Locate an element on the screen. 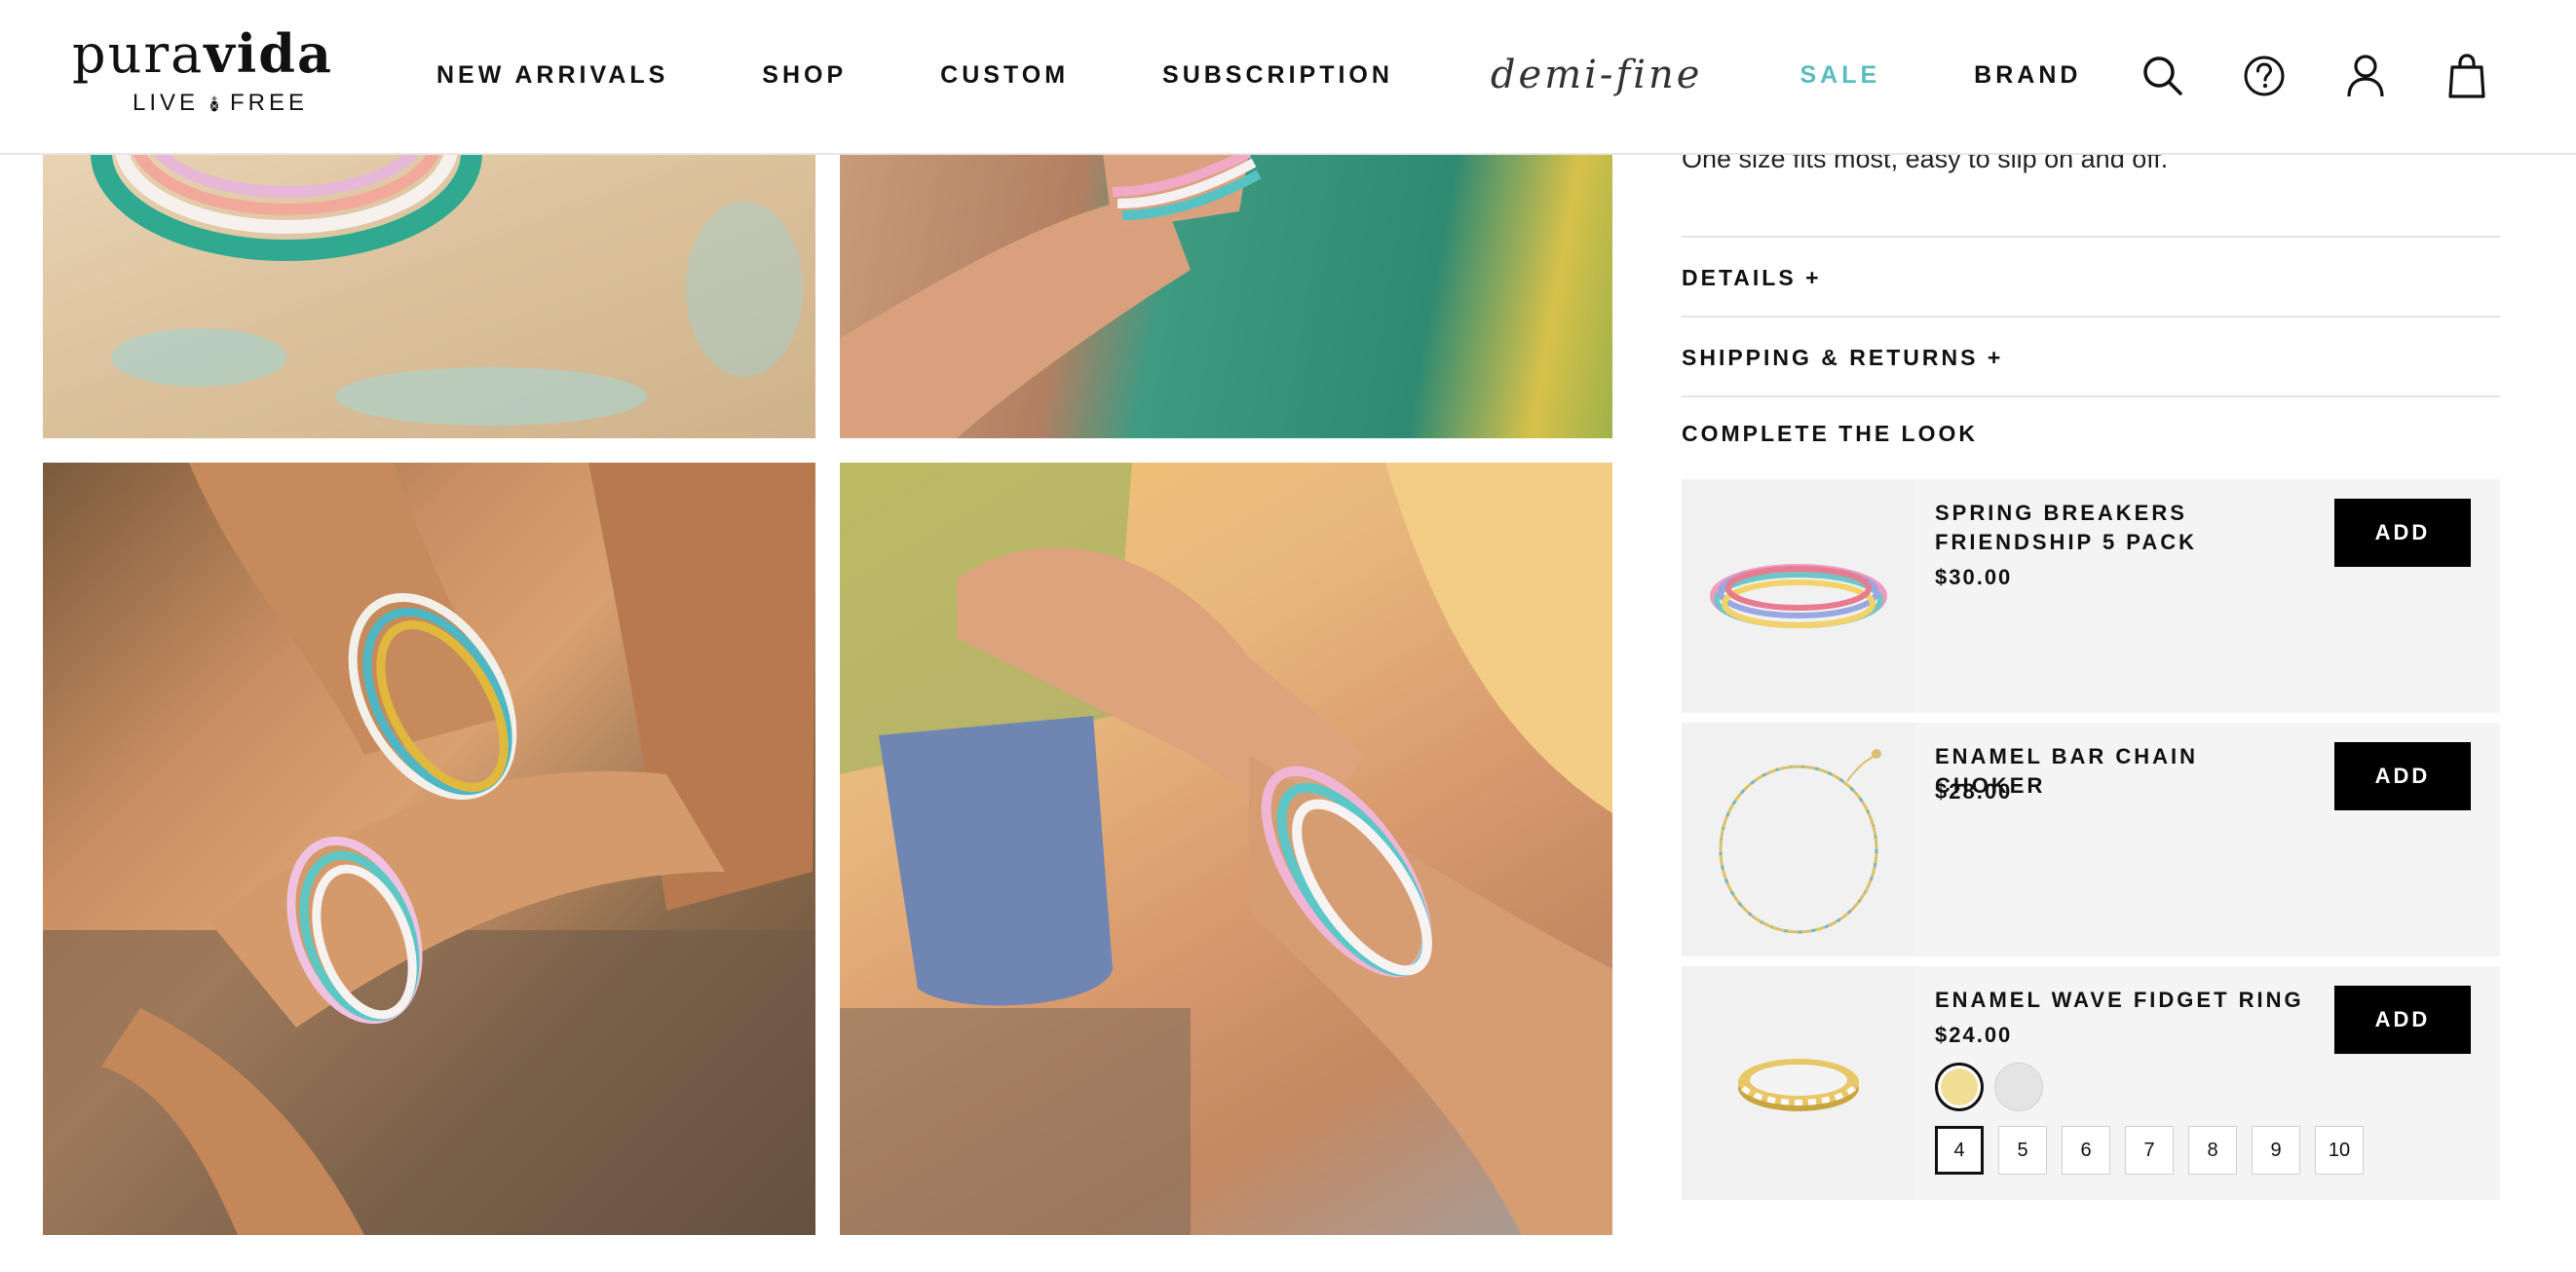  logo-wordmark: puravida is located at coordinates (202, 53).